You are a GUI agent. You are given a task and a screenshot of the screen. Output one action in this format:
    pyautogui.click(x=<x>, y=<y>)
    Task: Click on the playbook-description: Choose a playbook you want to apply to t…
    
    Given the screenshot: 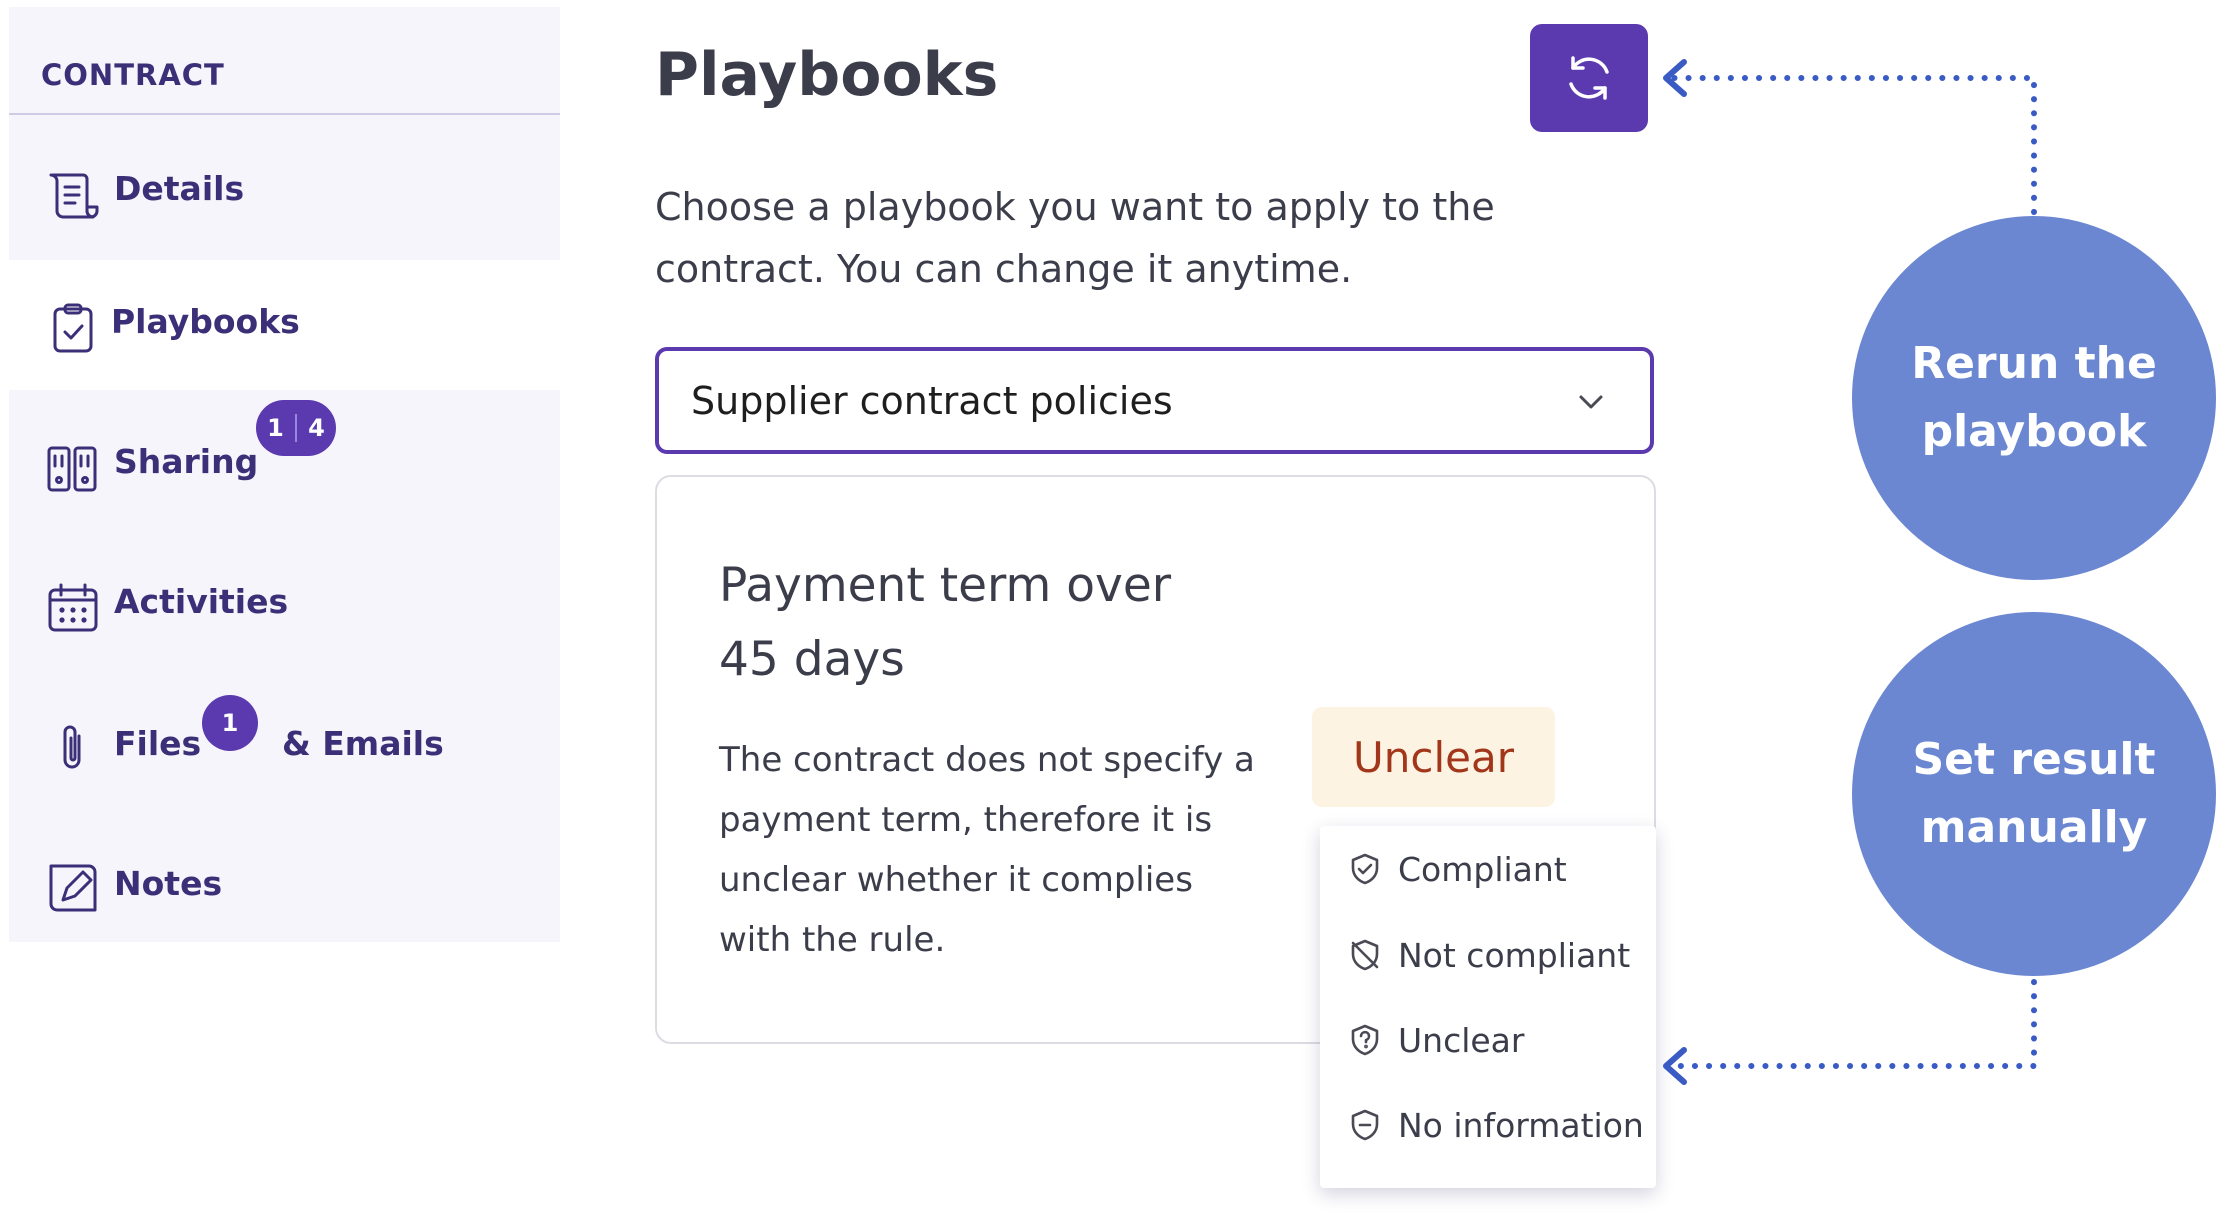 What is the action you would take?
    pyautogui.click(x=1075, y=238)
    